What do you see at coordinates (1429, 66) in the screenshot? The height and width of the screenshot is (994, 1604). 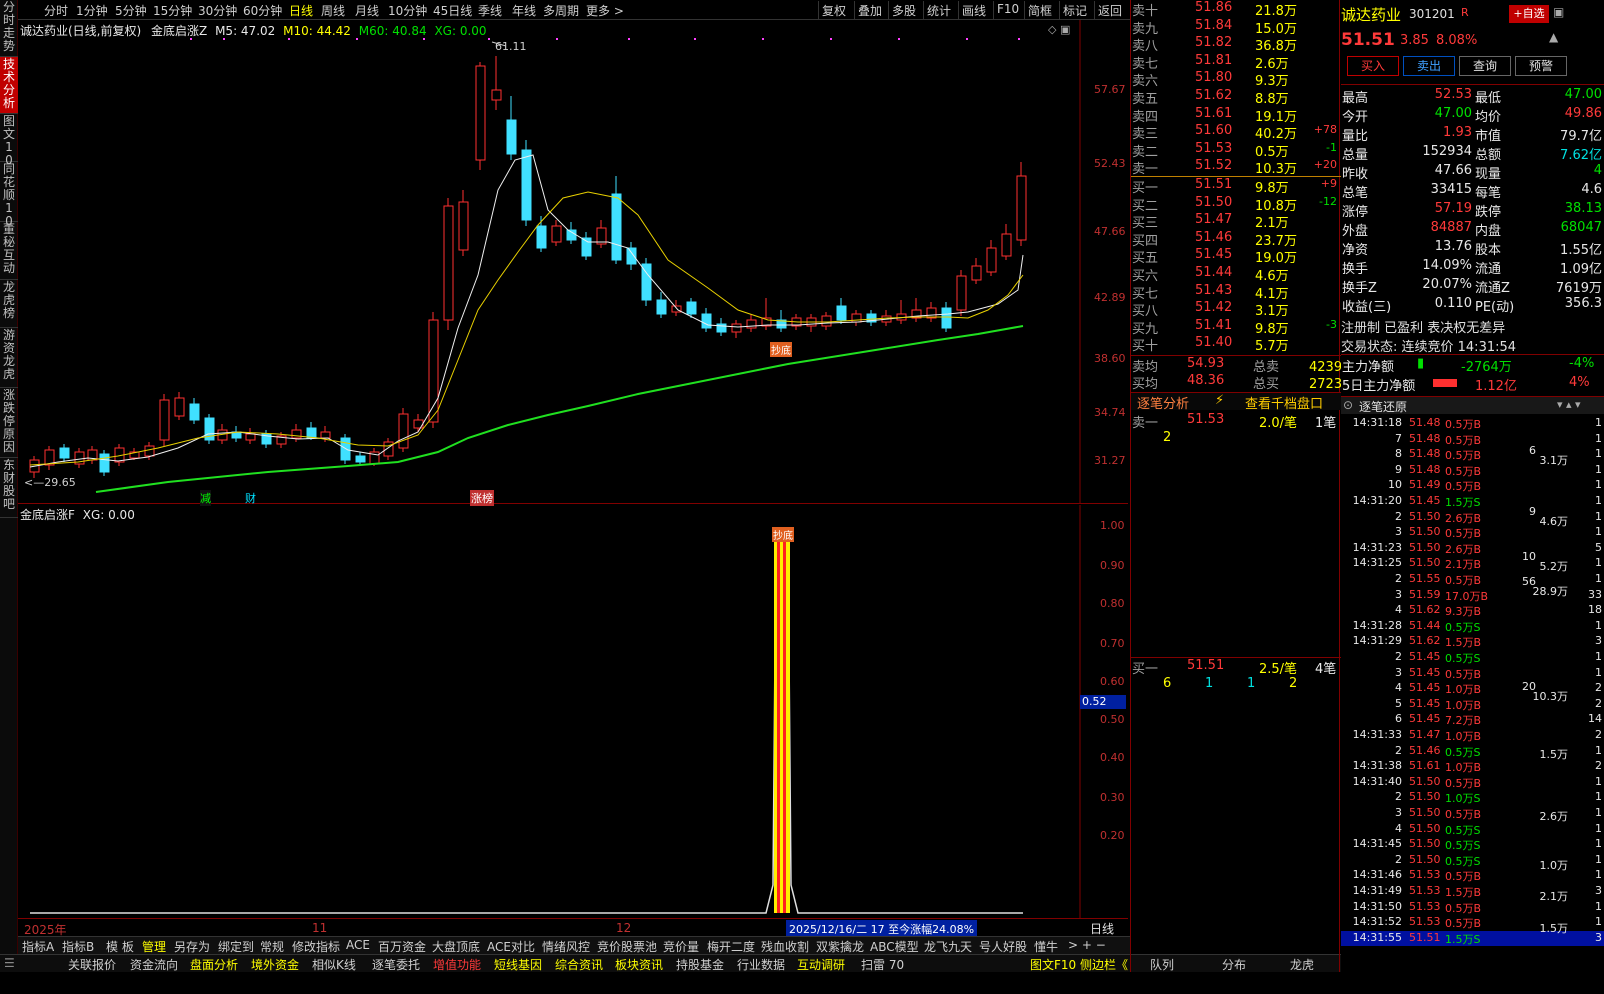 I see `sell-button: 卖出` at bounding box center [1429, 66].